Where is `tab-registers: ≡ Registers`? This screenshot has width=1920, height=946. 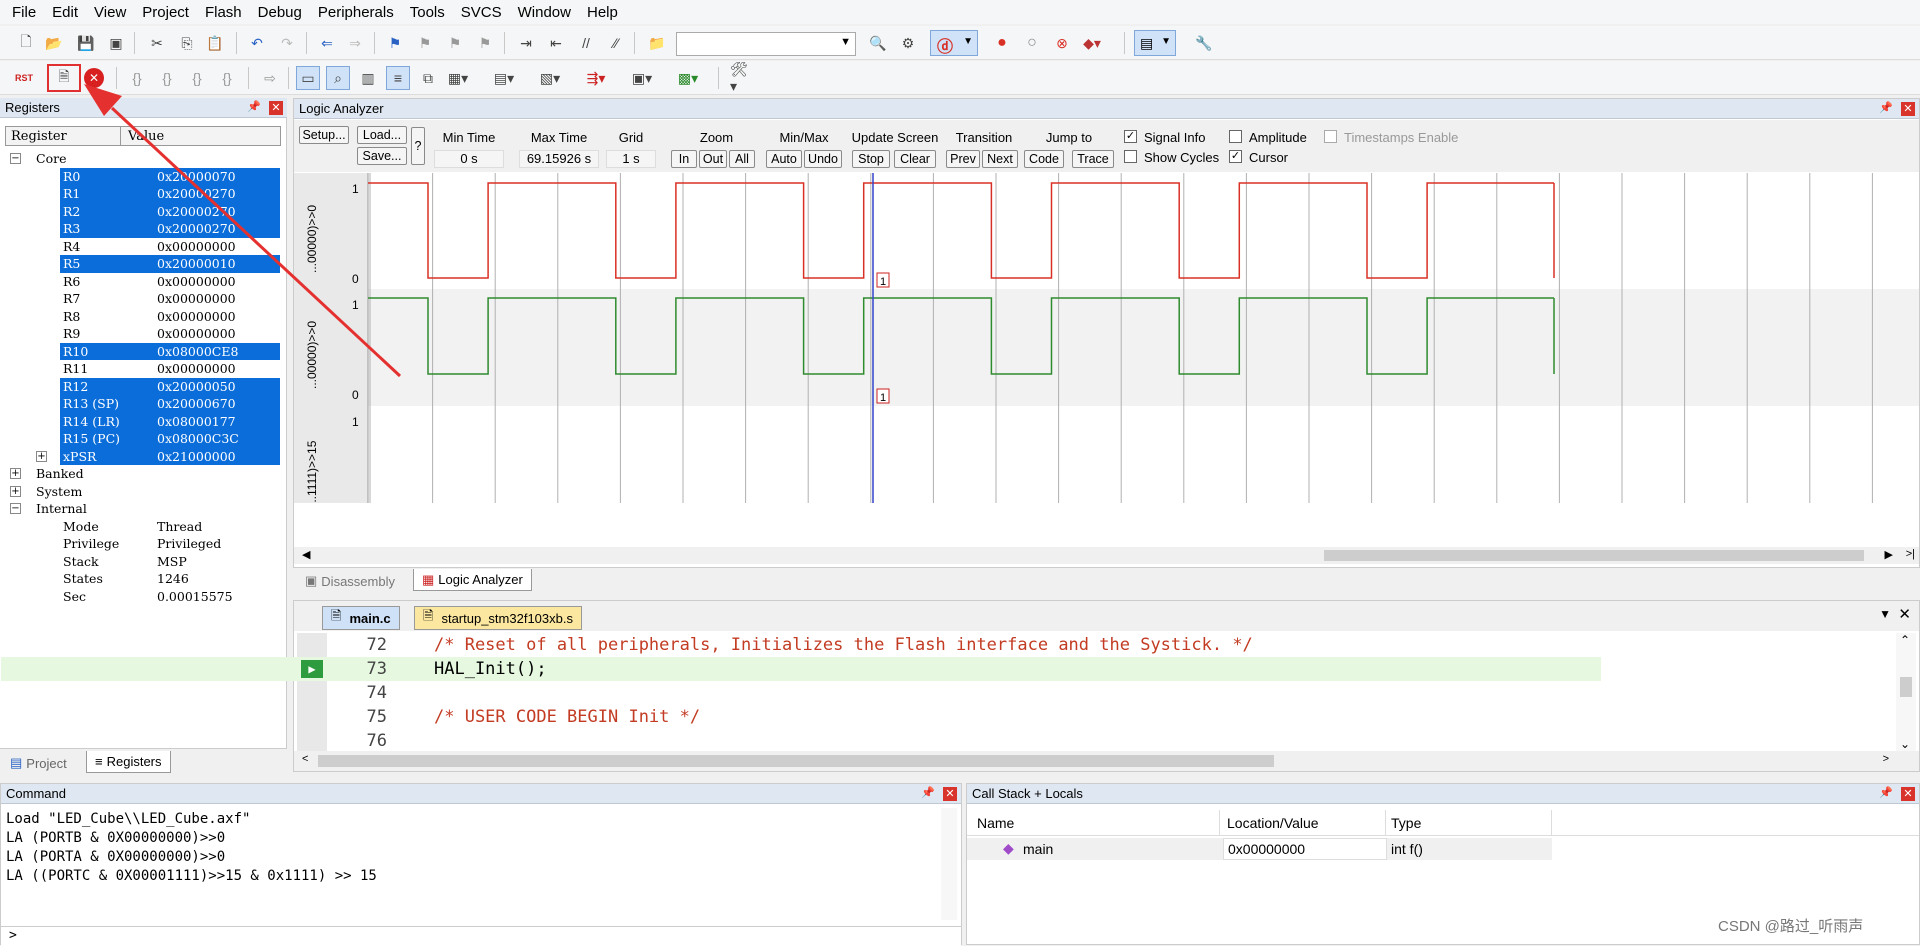 tab-registers: ≡ Registers is located at coordinates (128, 762).